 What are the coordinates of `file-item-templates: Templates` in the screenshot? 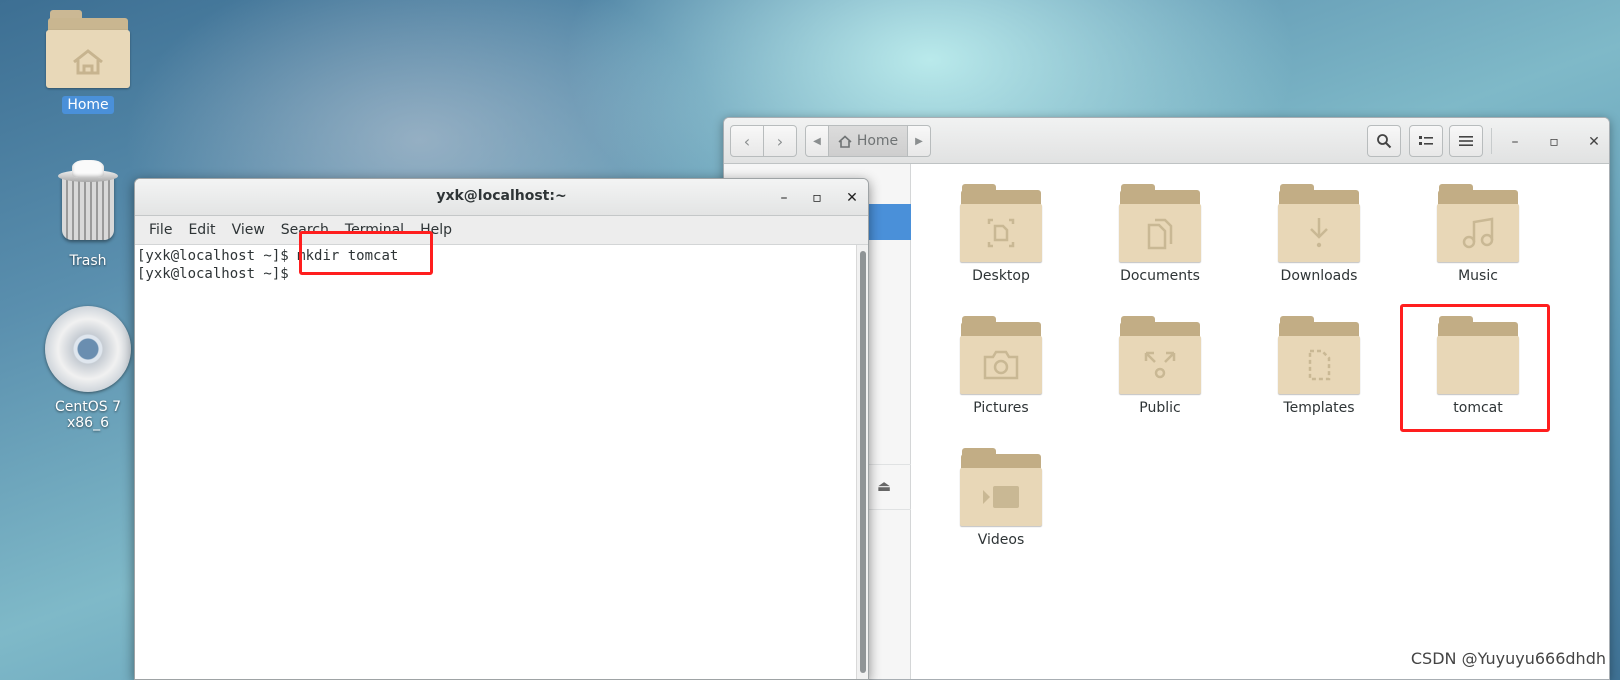 It's located at (1319, 365).